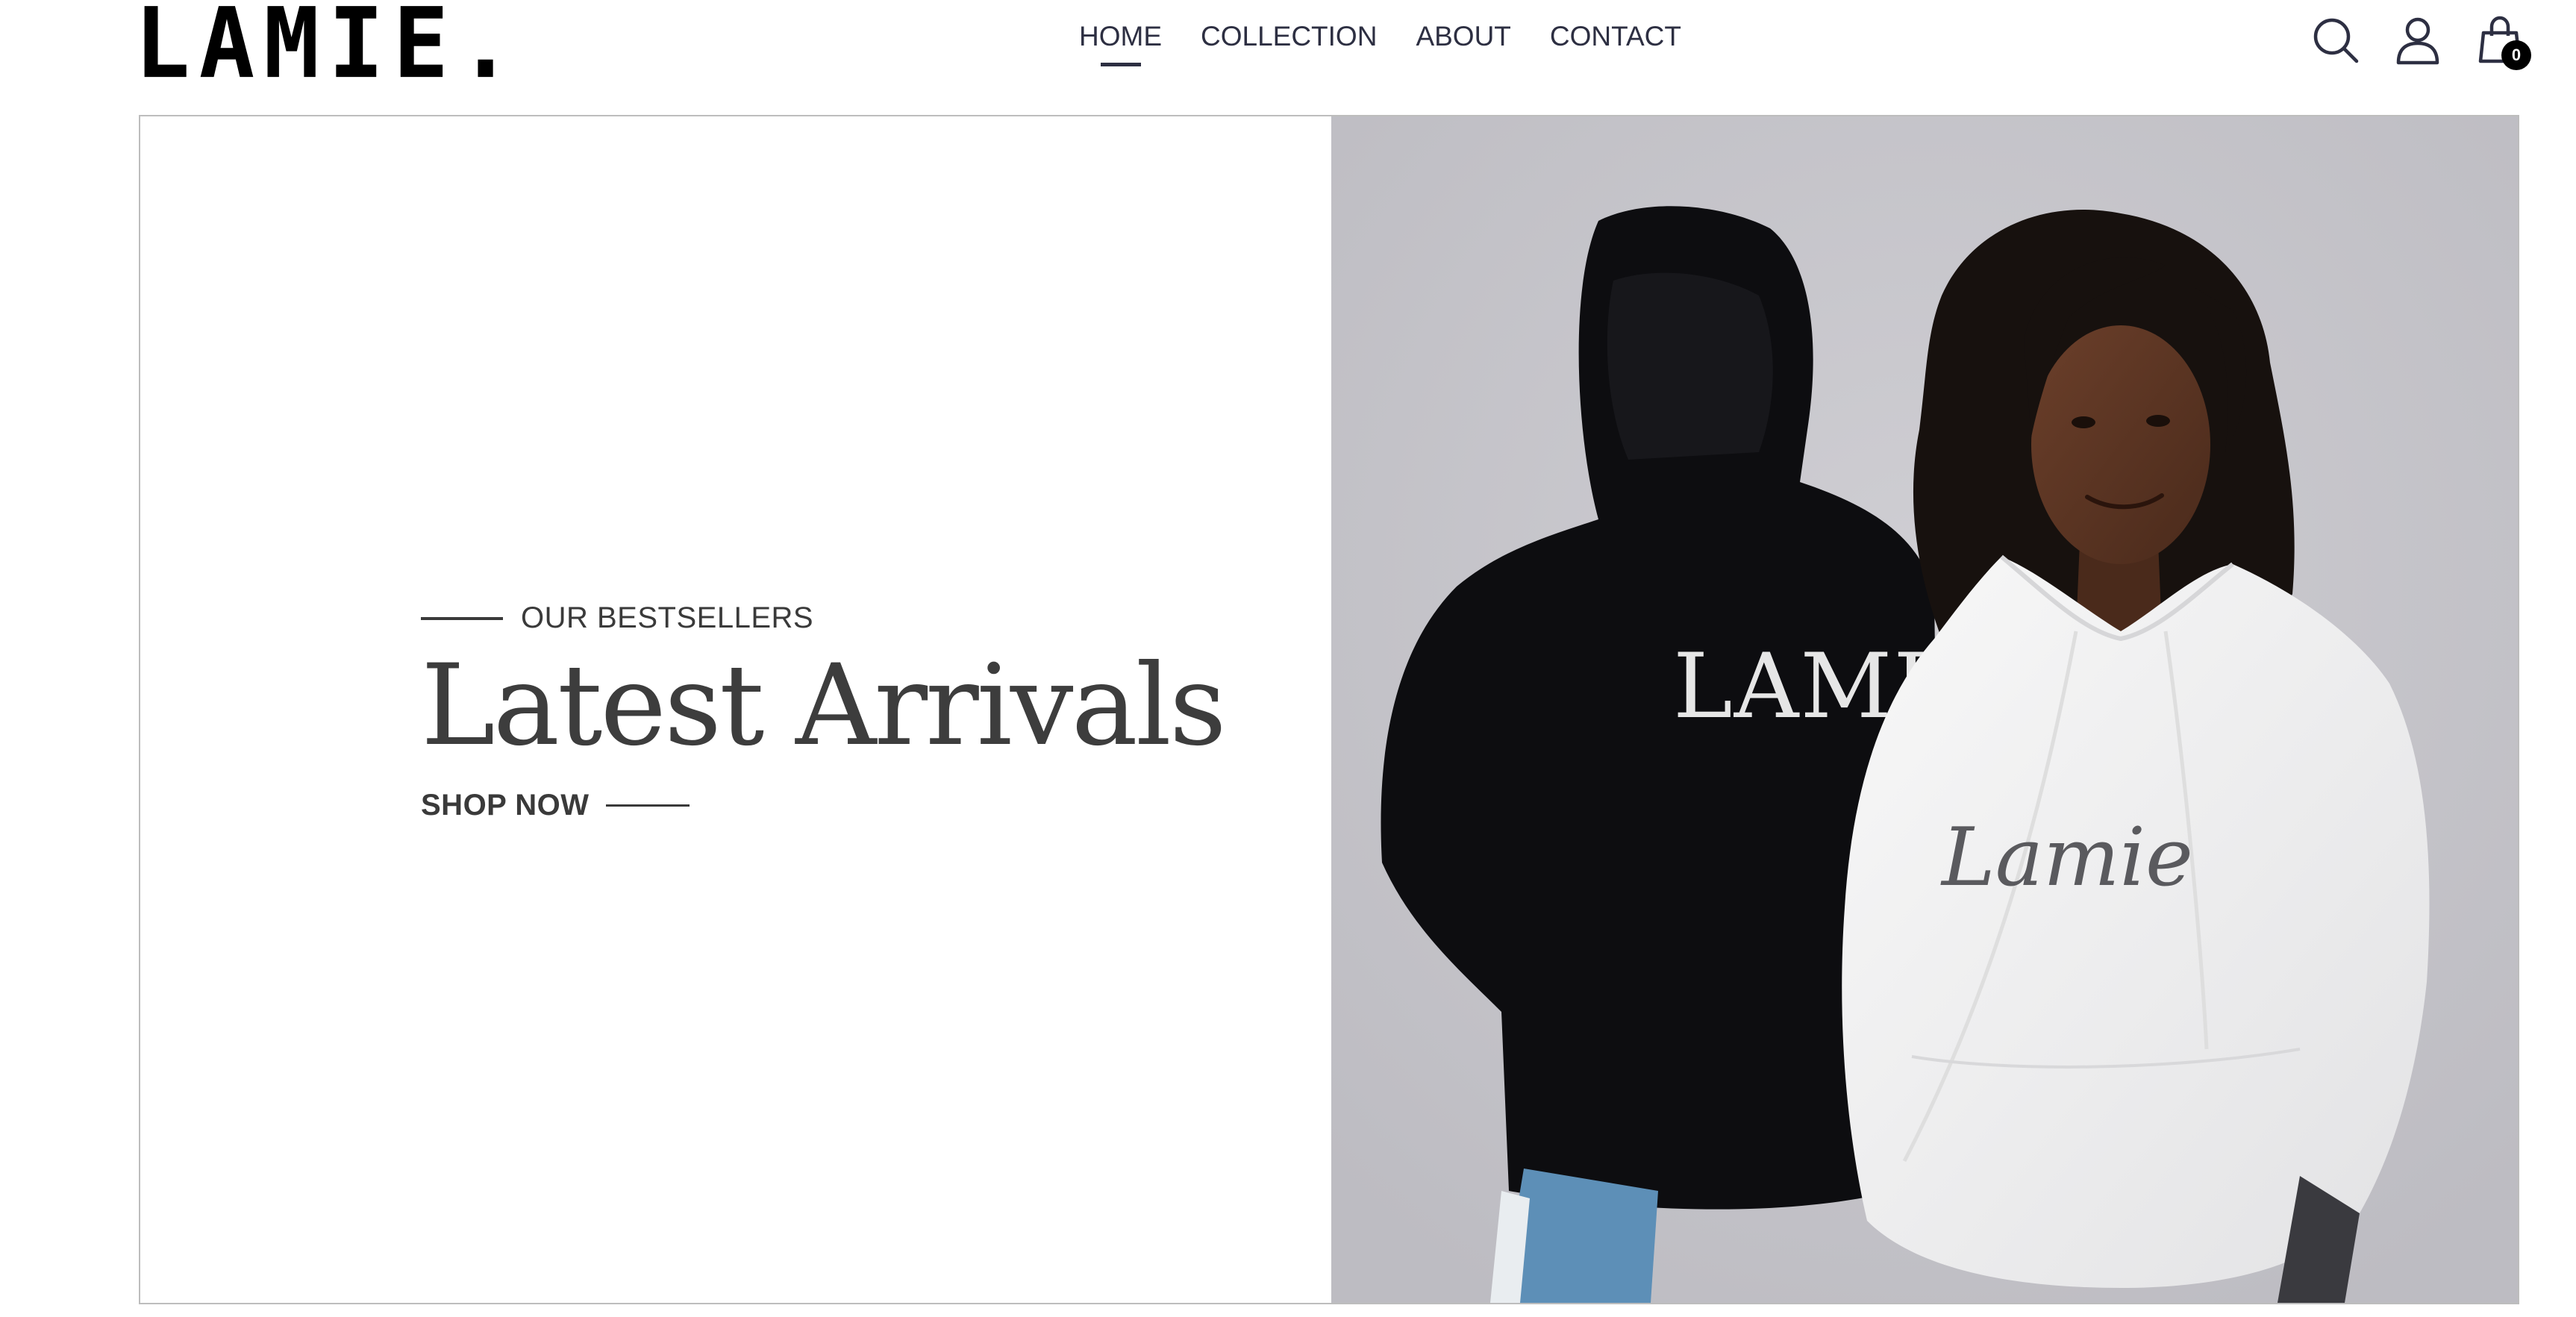  I want to click on account-icon, so click(2418, 40).